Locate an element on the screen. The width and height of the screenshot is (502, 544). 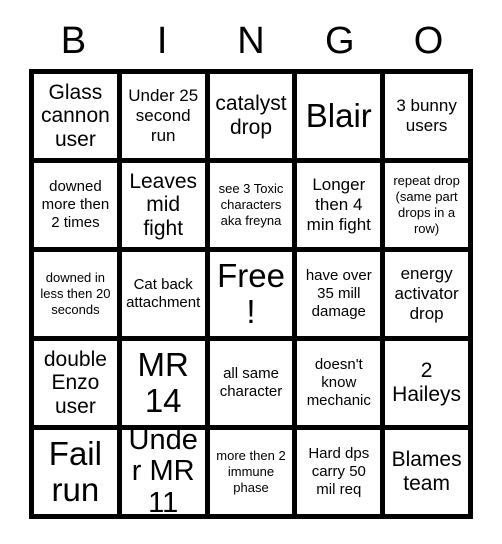
bingo-cell-g3: have over 35 mill damage is located at coordinates (341, 296).